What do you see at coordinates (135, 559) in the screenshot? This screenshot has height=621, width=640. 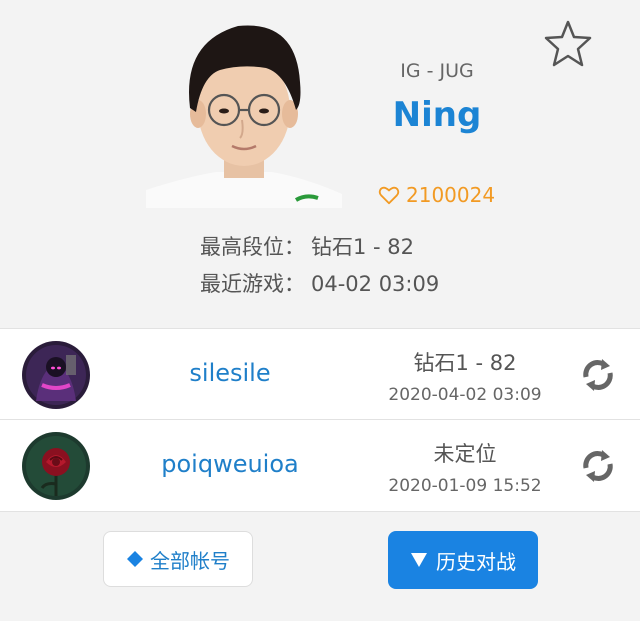 I see `diamond-icon` at bounding box center [135, 559].